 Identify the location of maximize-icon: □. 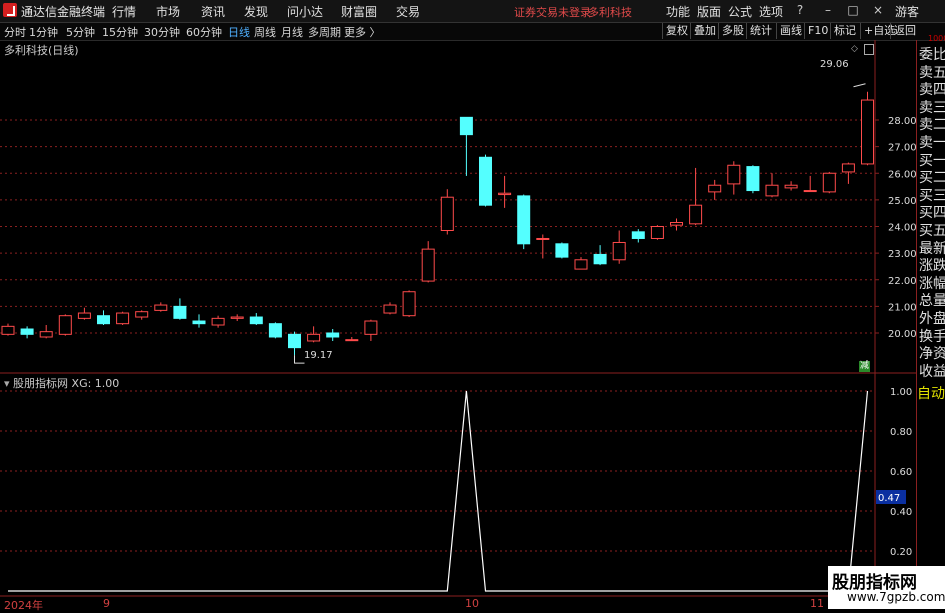
(853, 10).